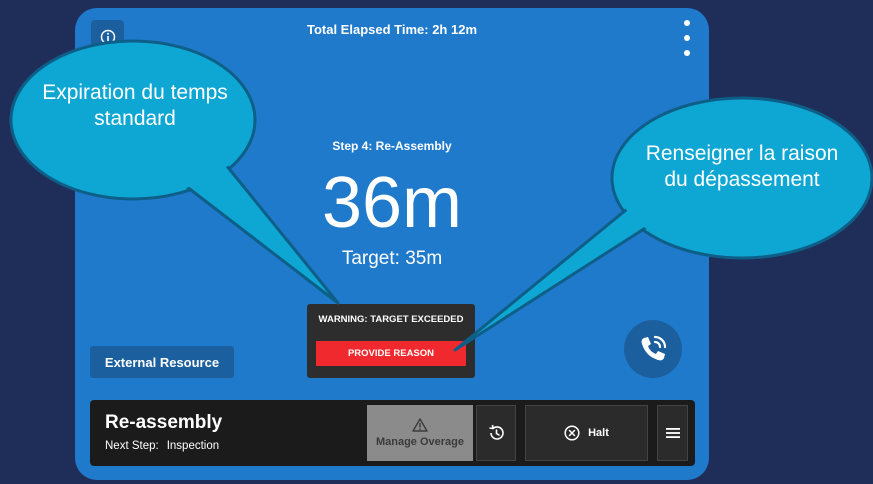 This screenshot has height=484, width=873. What do you see at coordinates (742, 166) in the screenshot?
I see `callout-right-text: Renseigner la raison du dépassement` at bounding box center [742, 166].